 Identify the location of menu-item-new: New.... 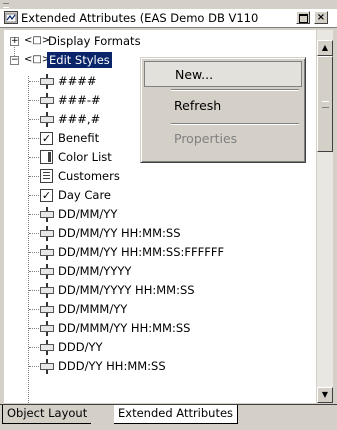
(223, 74).